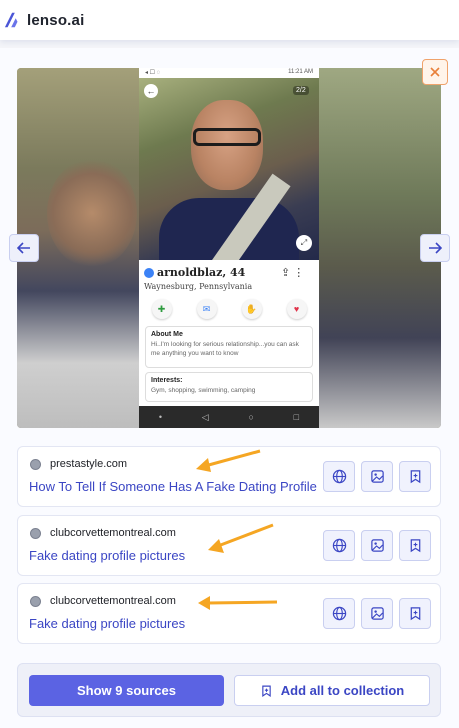  I want to click on expand-icon: ⤢, so click(304, 243).